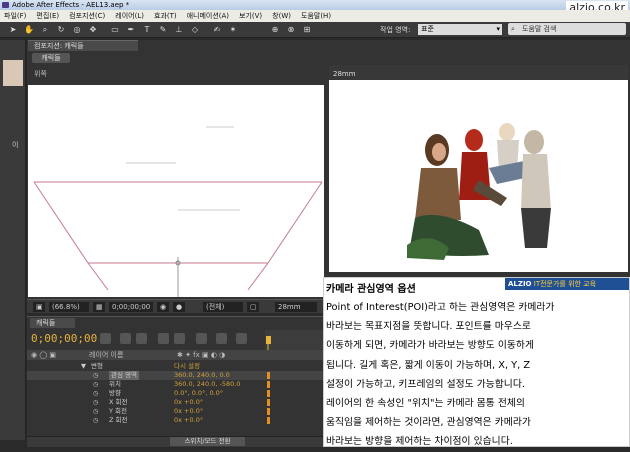 The height and width of the screenshot is (452, 630). I want to click on window-title: Adobe After Effects - AEL13.aep *, so click(71, 5).